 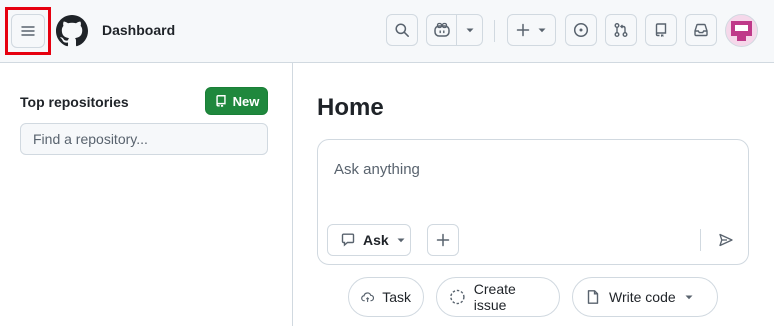 I want to click on comment-icon, so click(x=348, y=240).